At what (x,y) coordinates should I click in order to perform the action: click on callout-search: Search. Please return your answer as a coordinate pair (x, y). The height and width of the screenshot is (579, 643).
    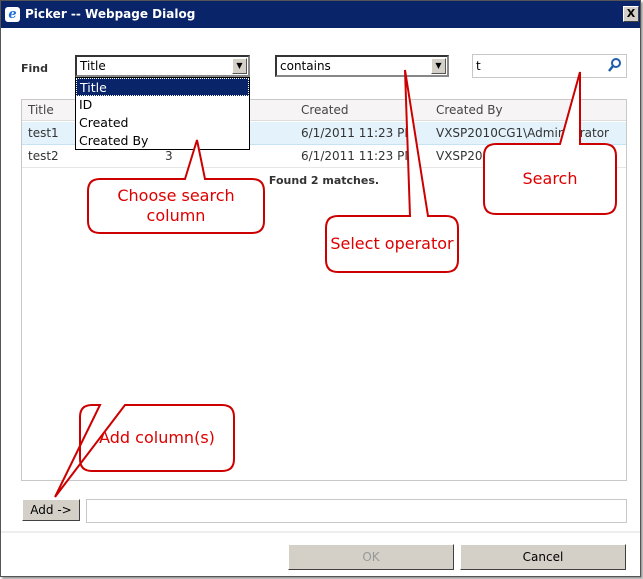
    Looking at the image, I should click on (550, 178).